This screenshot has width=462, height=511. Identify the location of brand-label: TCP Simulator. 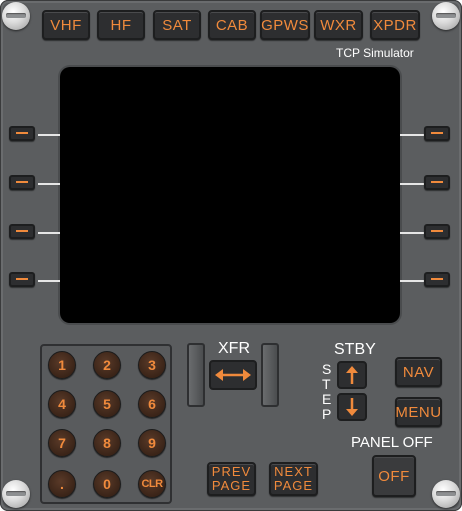
(375, 53).